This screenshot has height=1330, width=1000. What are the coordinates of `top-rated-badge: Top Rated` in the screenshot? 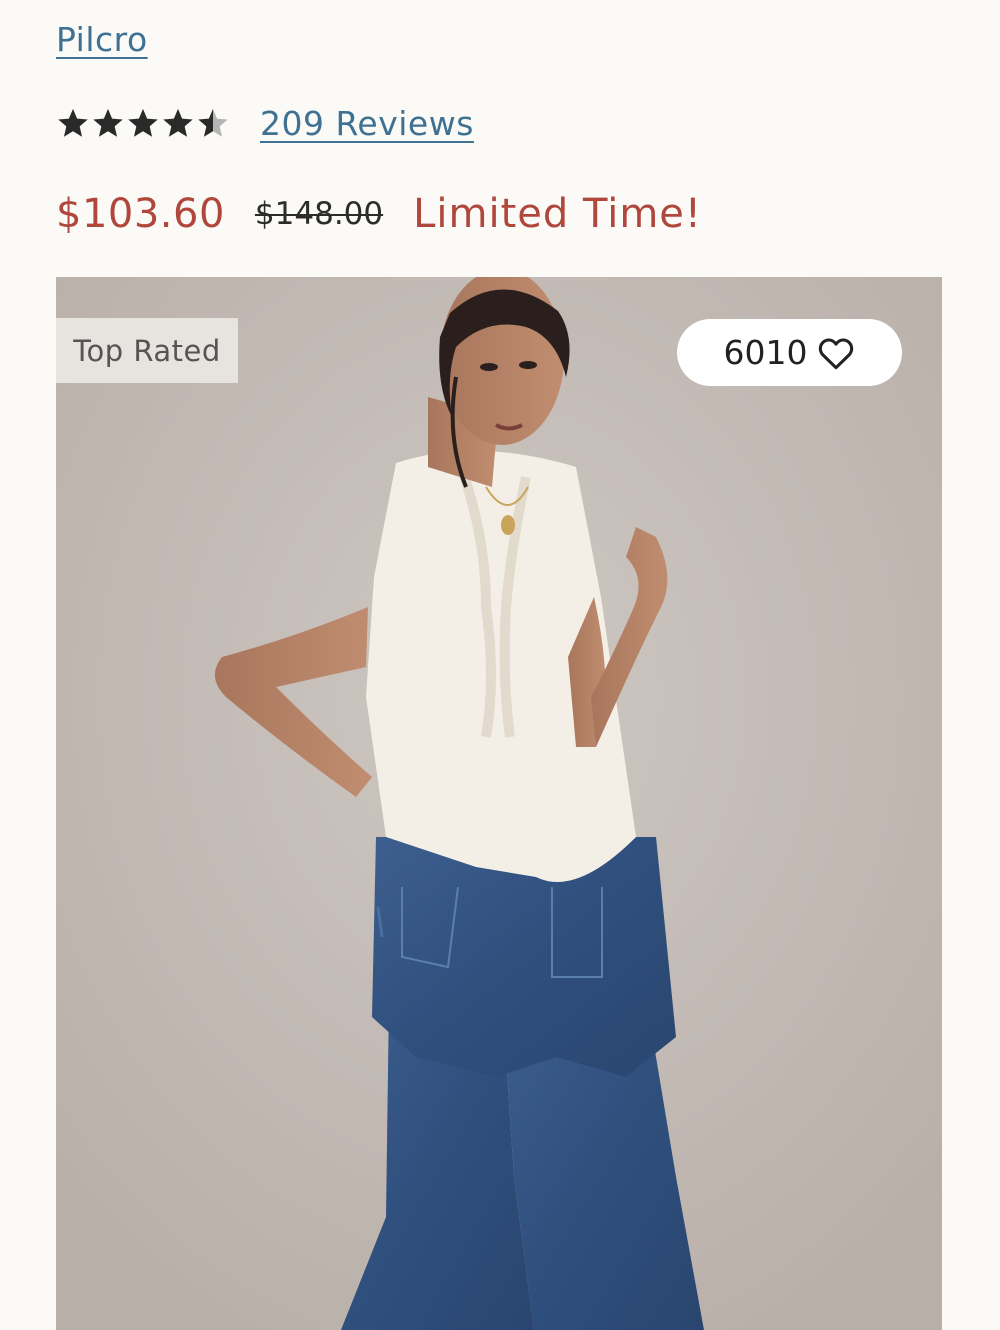 It's located at (147, 350).